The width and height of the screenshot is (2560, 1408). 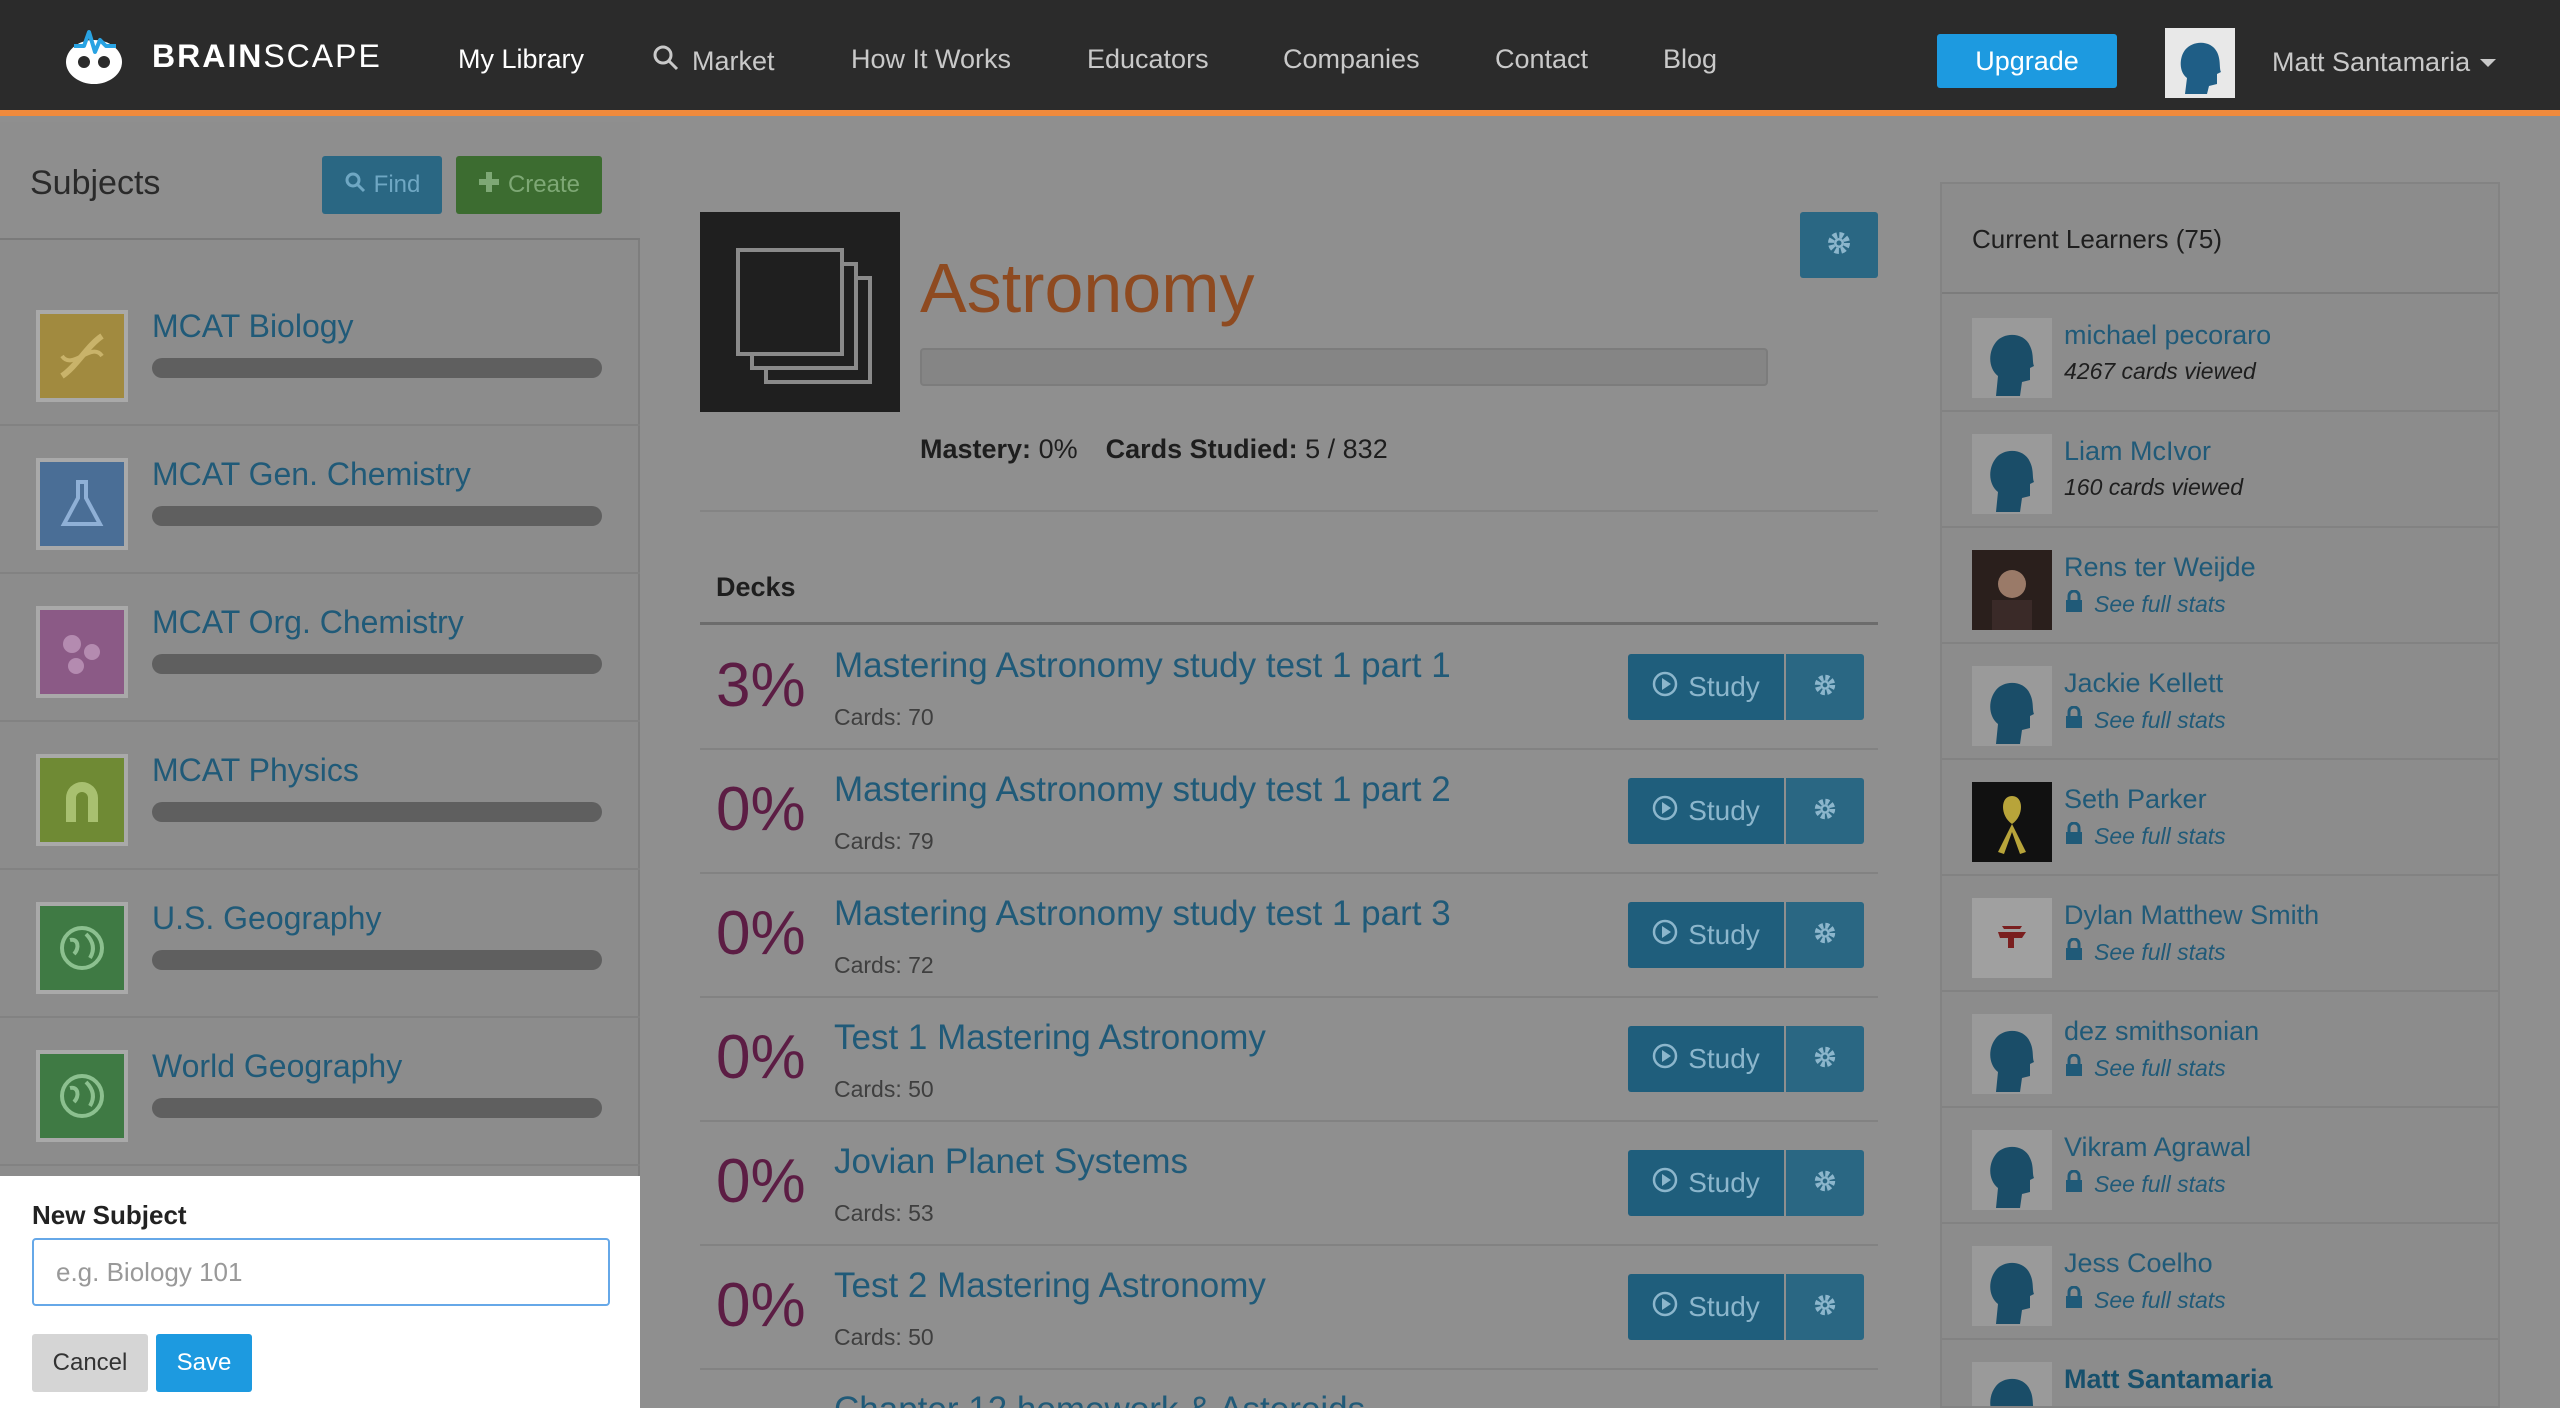 I want to click on subject-progress-bar, so click(x=1344, y=367).